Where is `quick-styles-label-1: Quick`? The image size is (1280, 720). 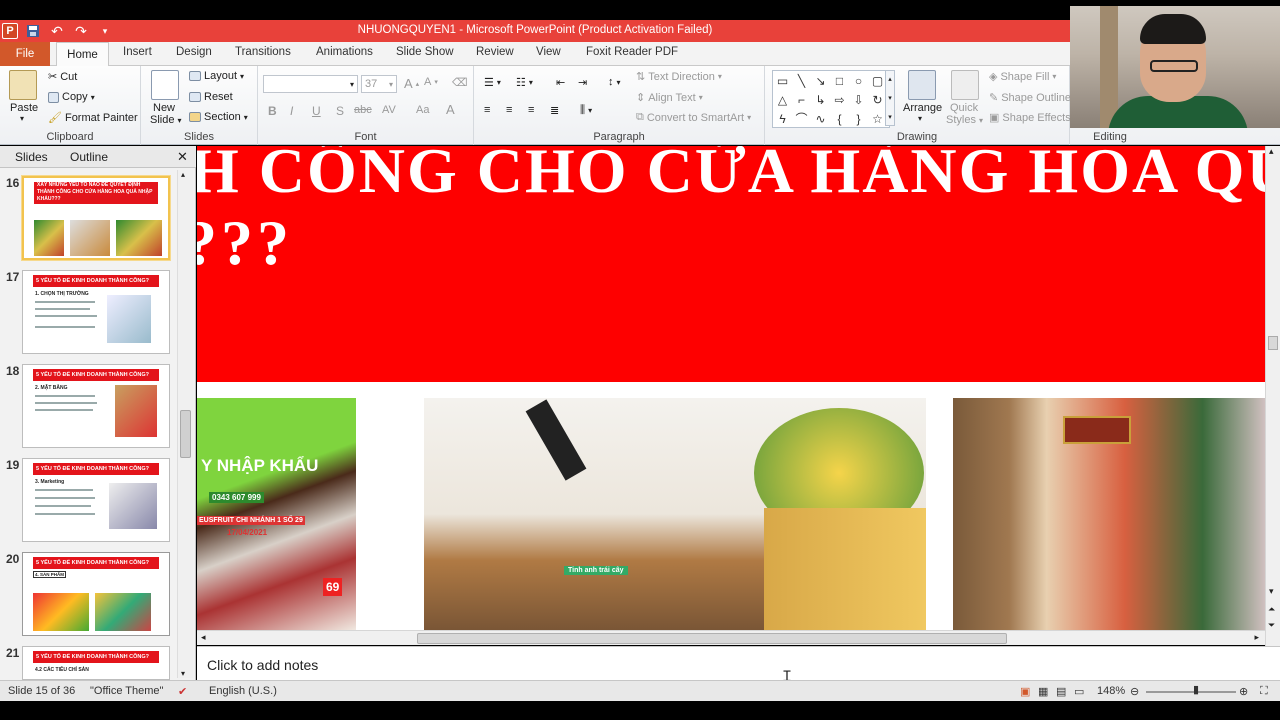 quick-styles-label-1: Quick is located at coordinates (964, 108).